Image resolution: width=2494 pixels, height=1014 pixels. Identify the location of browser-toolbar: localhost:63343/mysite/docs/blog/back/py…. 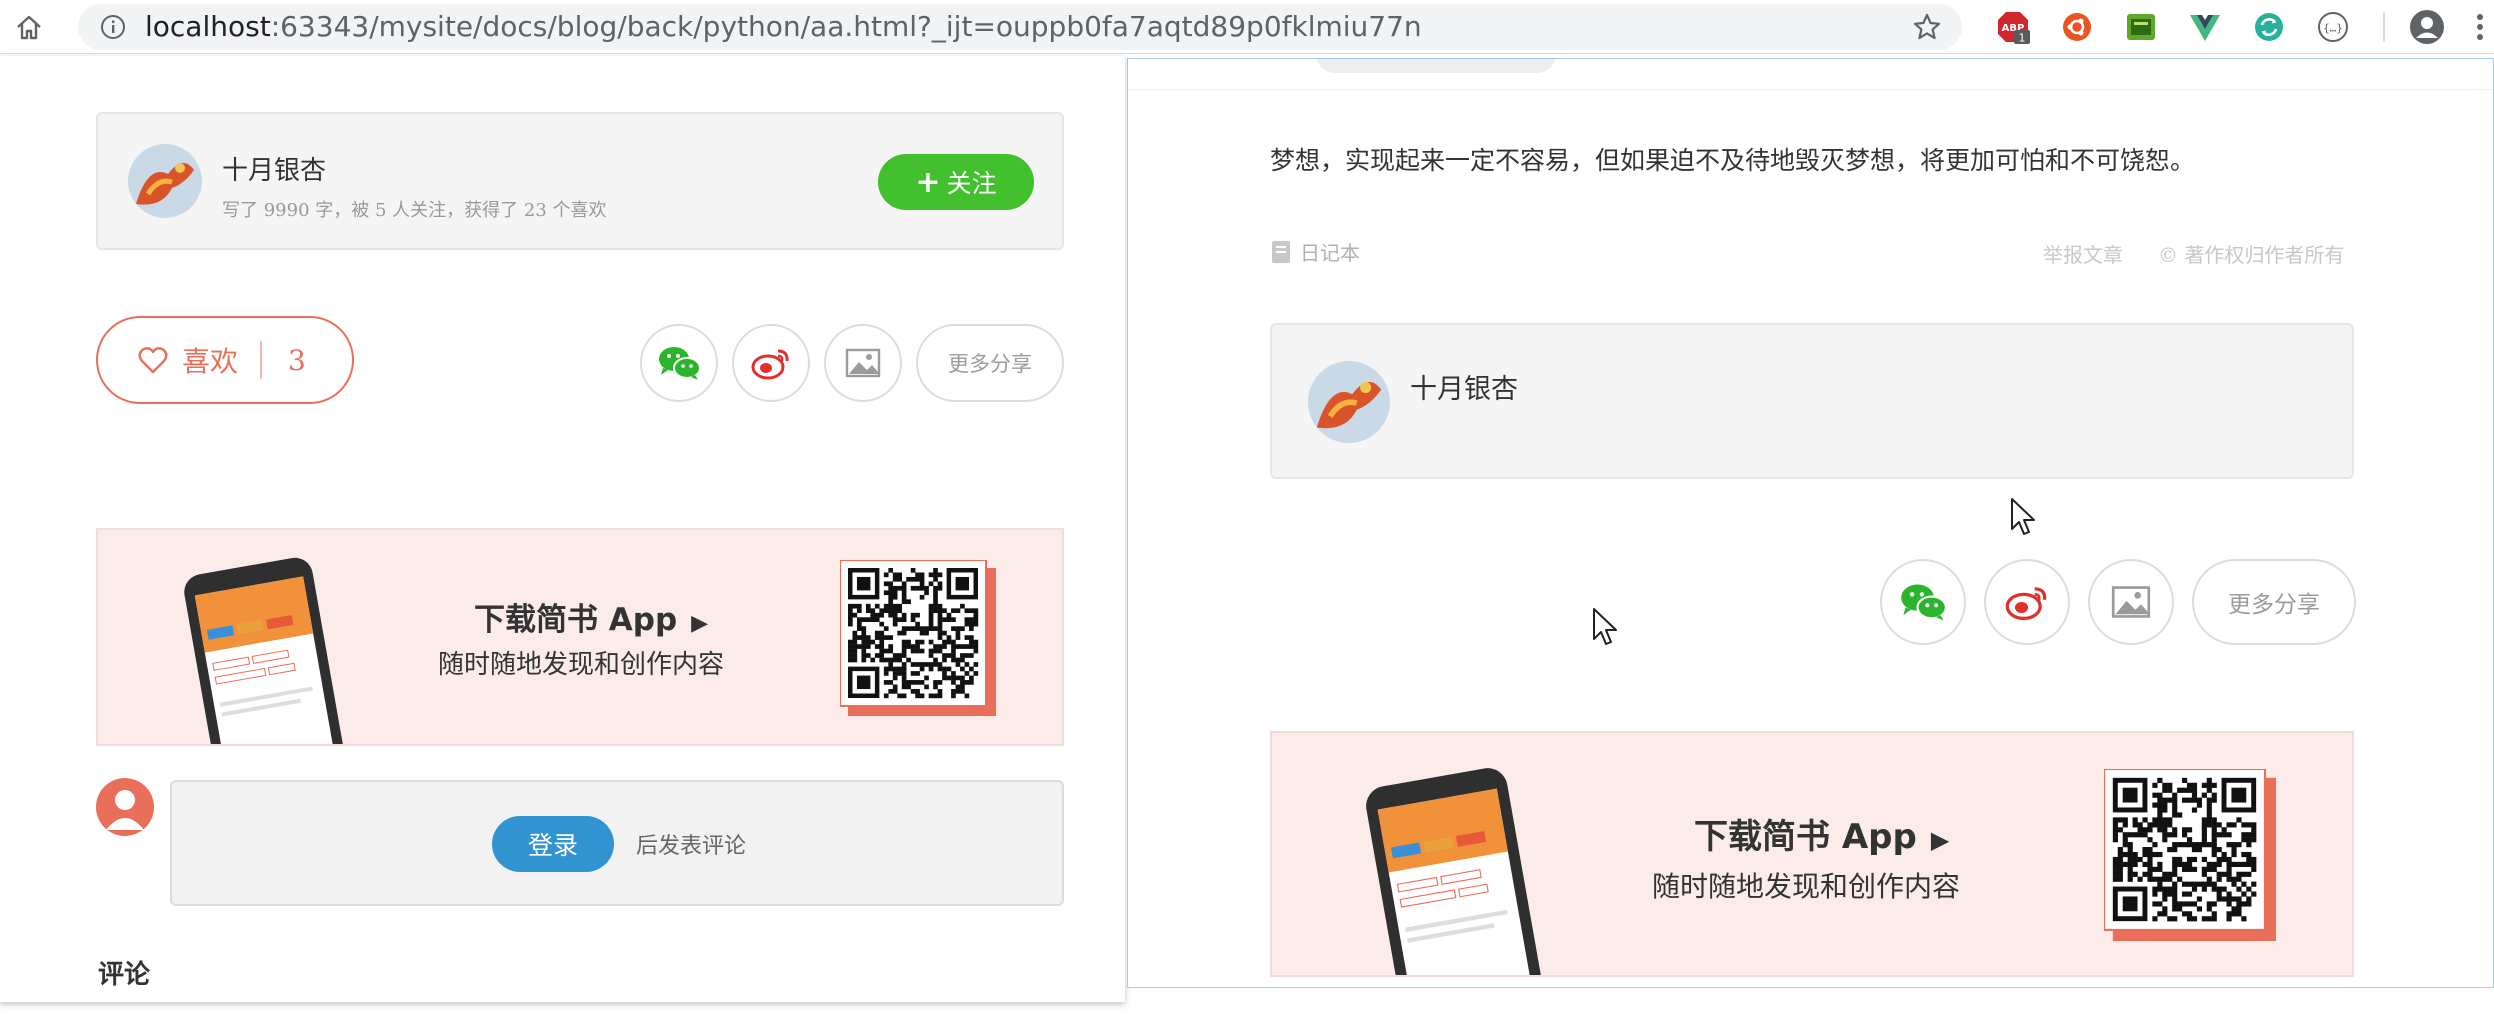
(1247, 27).